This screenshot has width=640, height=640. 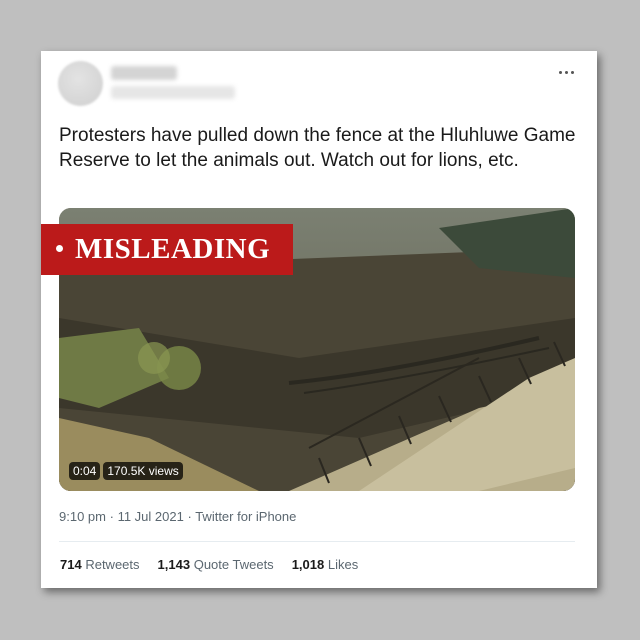 I want to click on retweets-label: Retweets, so click(x=112, y=564).